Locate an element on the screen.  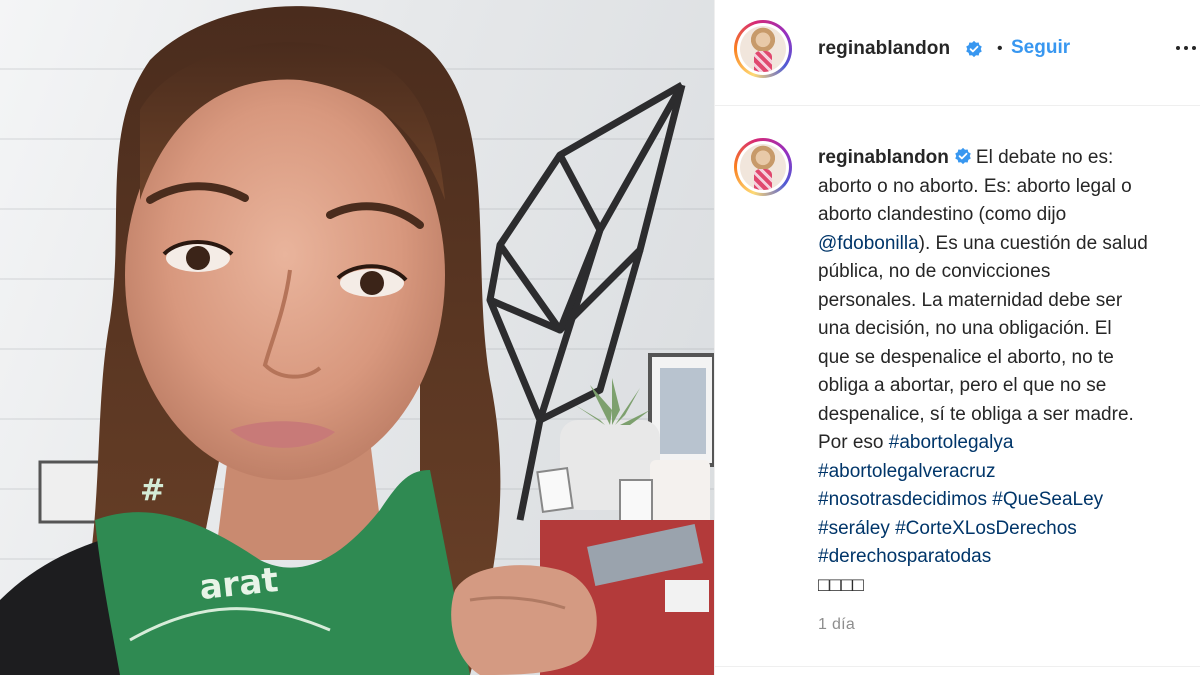
more-options-icon is located at coordinates (1186, 48).